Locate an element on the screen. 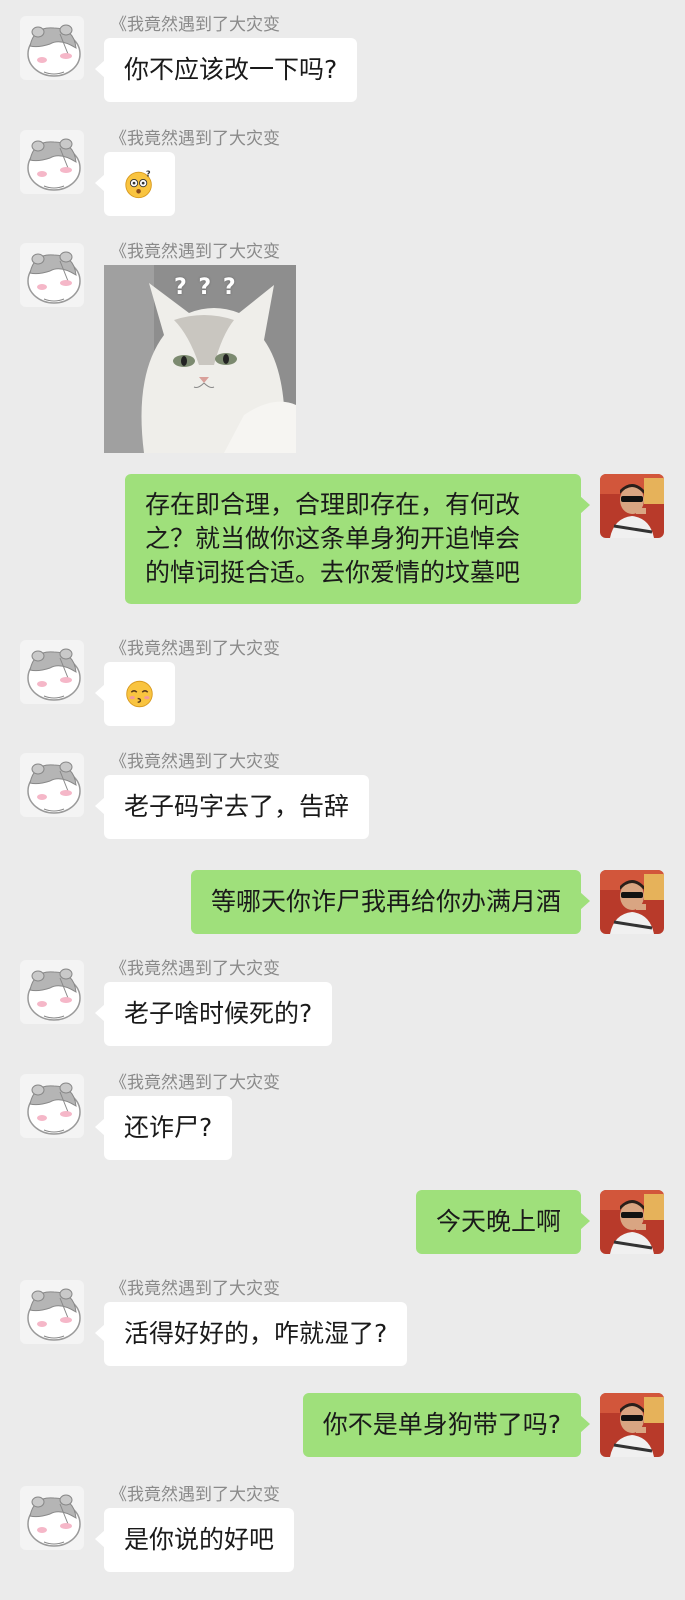 The width and height of the screenshot is (685, 1600). message-row: 《我竟然遇到了大灾变 ? ? ? is located at coordinates (342, 348).